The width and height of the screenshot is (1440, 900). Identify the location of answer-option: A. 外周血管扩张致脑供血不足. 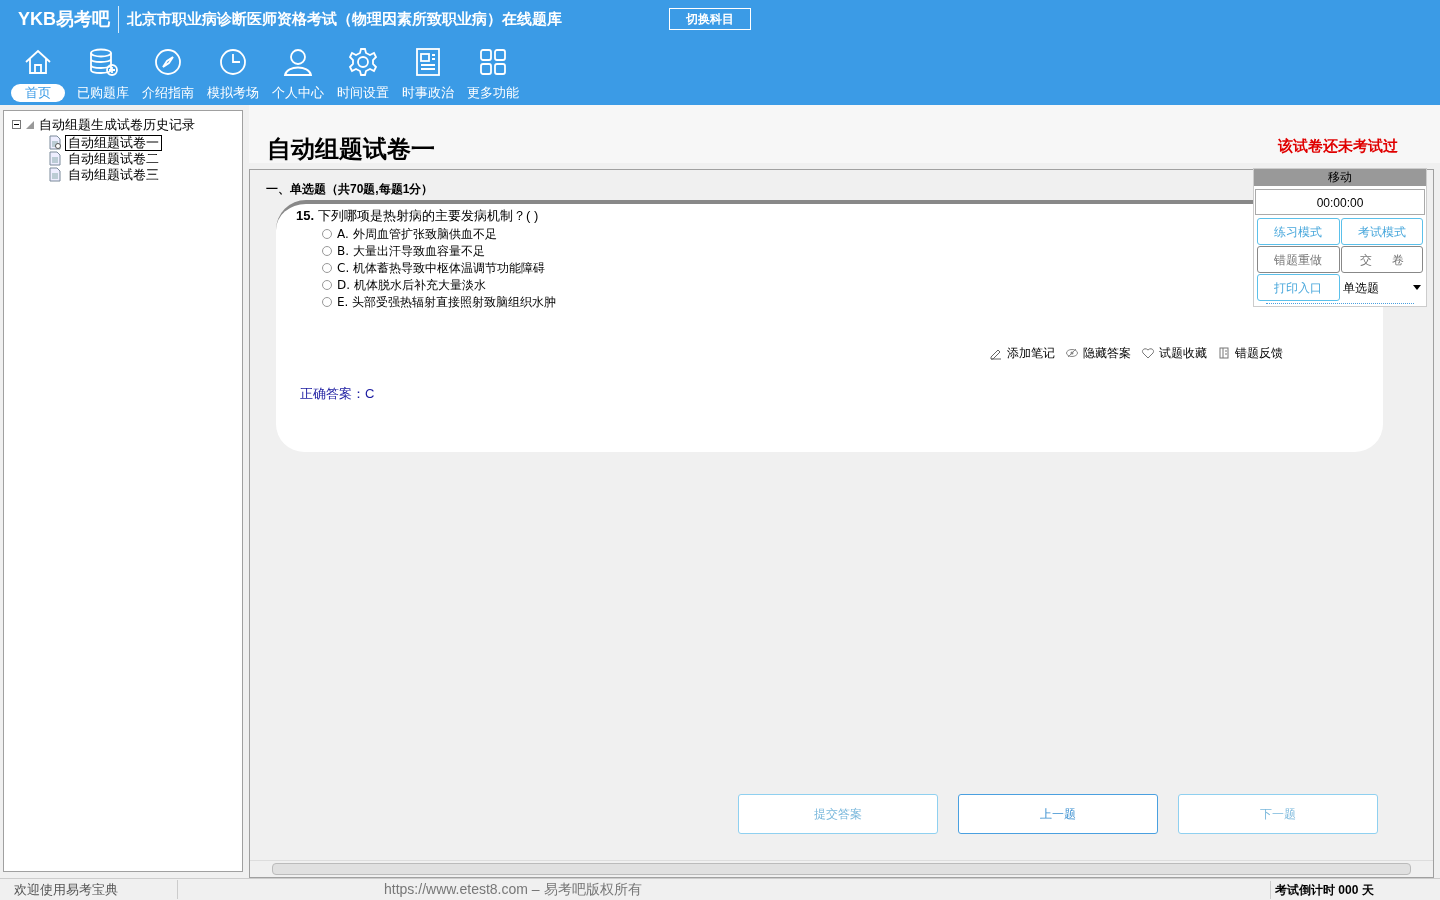
(409, 234).